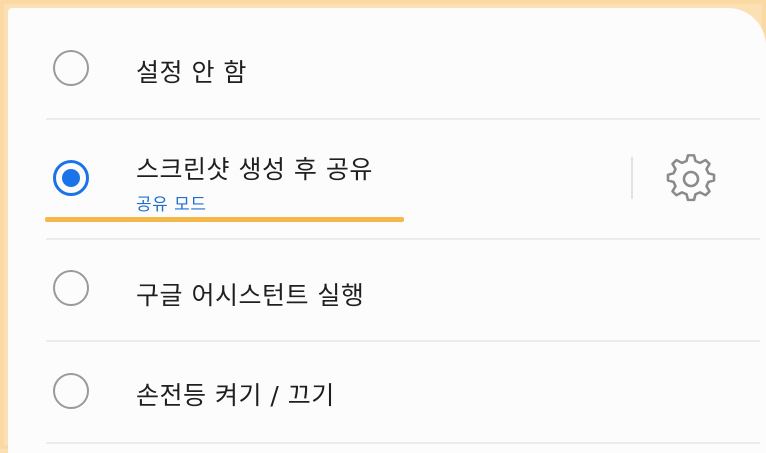 The height and width of the screenshot is (453, 766). I want to click on highlight-underline, so click(224, 219).